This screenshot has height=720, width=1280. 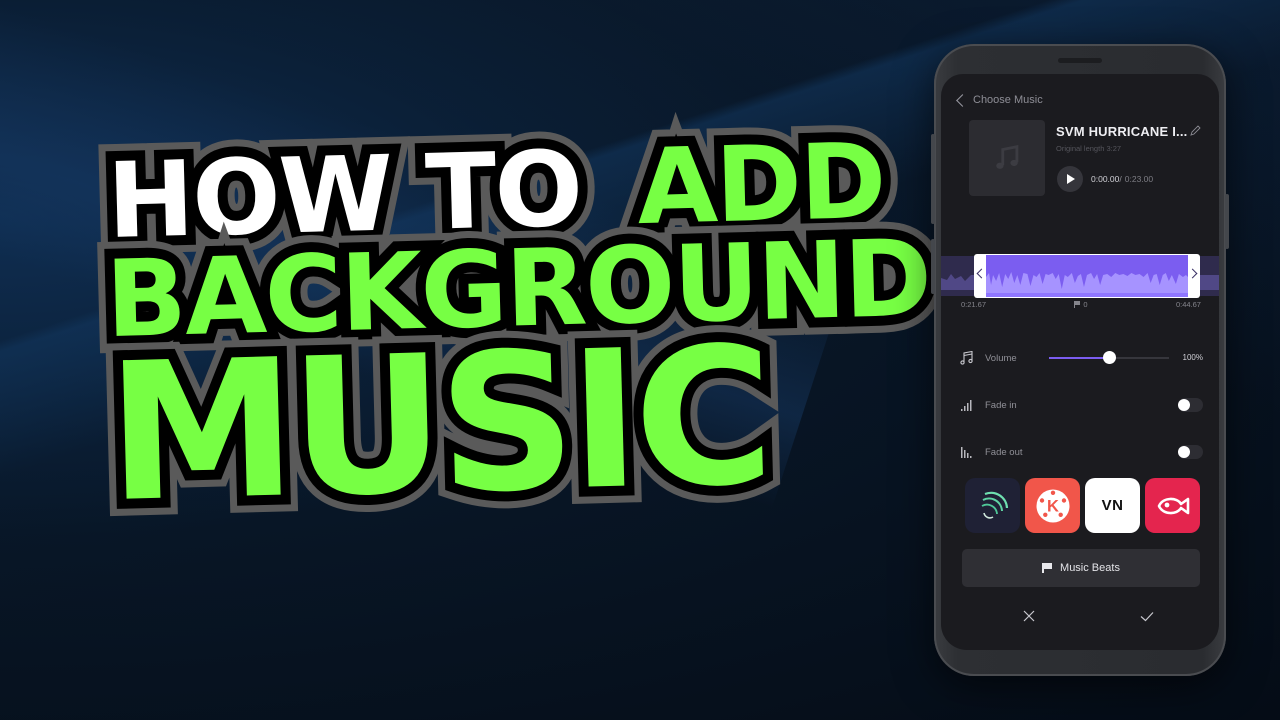 I want to click on vn-icon: VN, so click(x=1112, y=505).